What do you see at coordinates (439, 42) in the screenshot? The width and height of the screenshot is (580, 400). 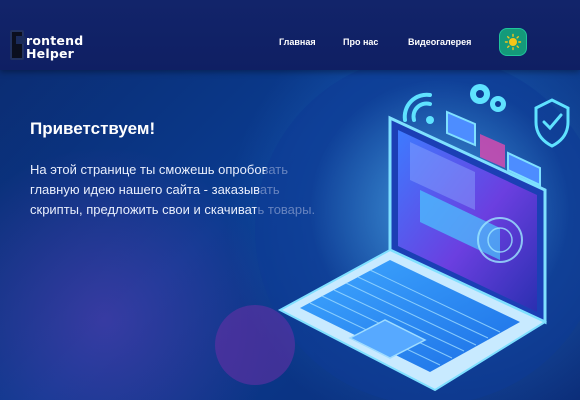 I see `nav-link-video-gallery: Видеогалерея` at bounding box center [439, 42].